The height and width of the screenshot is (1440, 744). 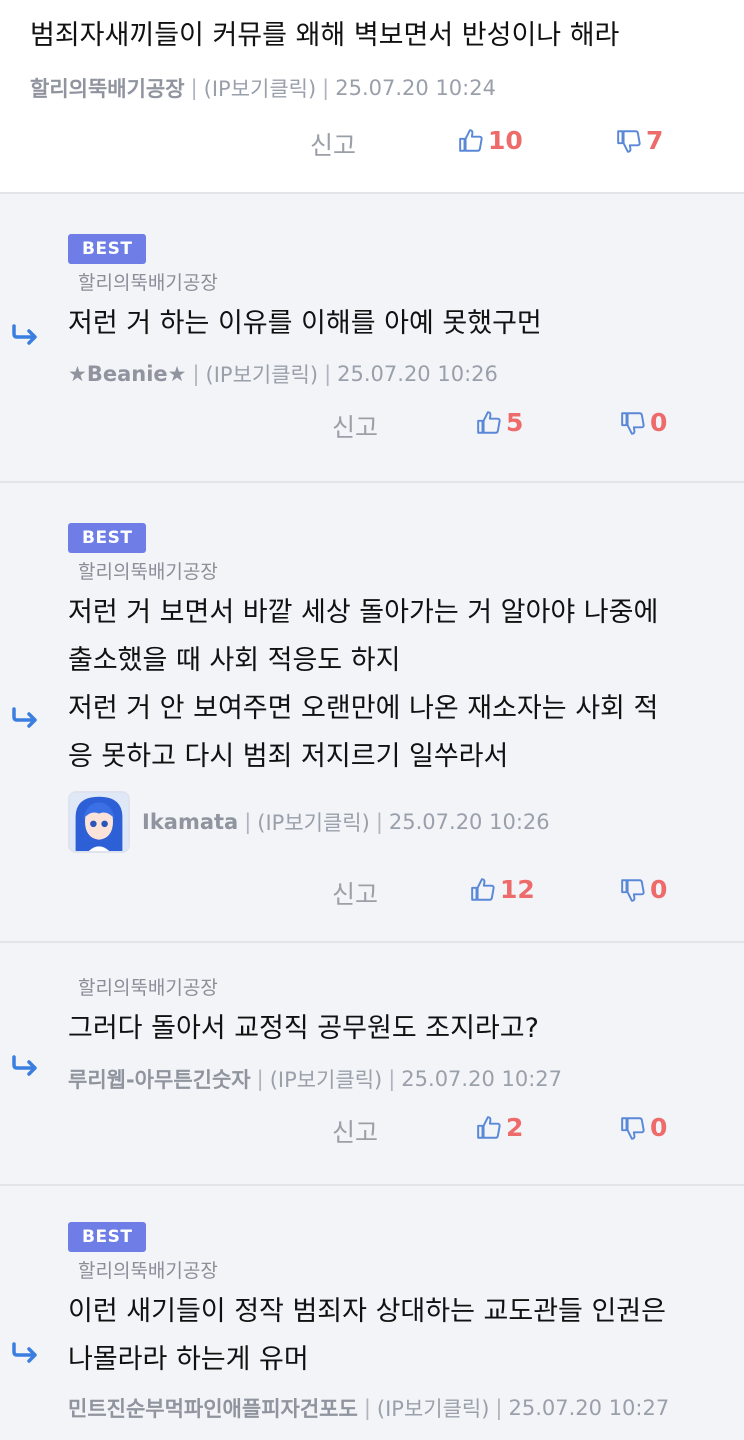 What do you see at coordinates (655, 140) in the screenshot?
I see `downvote-count: 7` at bounding box center [655, 140].